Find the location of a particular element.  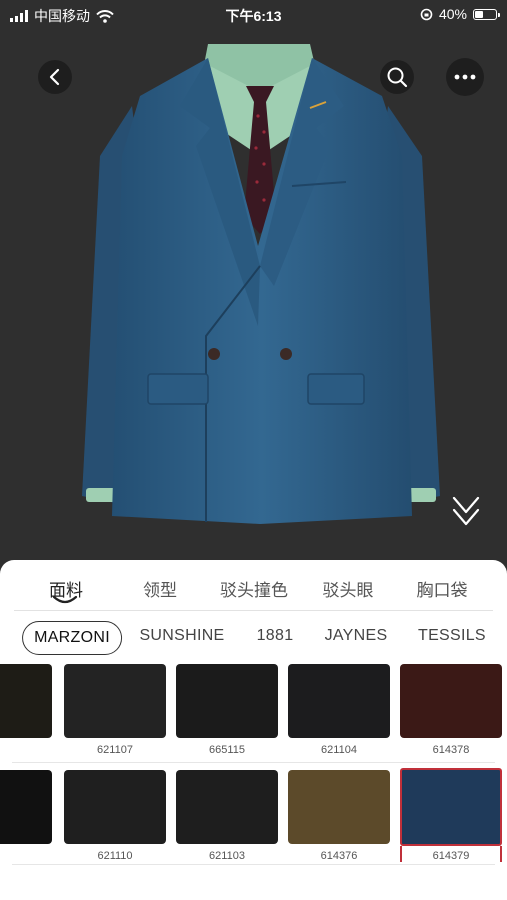

fabric-code: 614378 is located at coordinates (451, 750).